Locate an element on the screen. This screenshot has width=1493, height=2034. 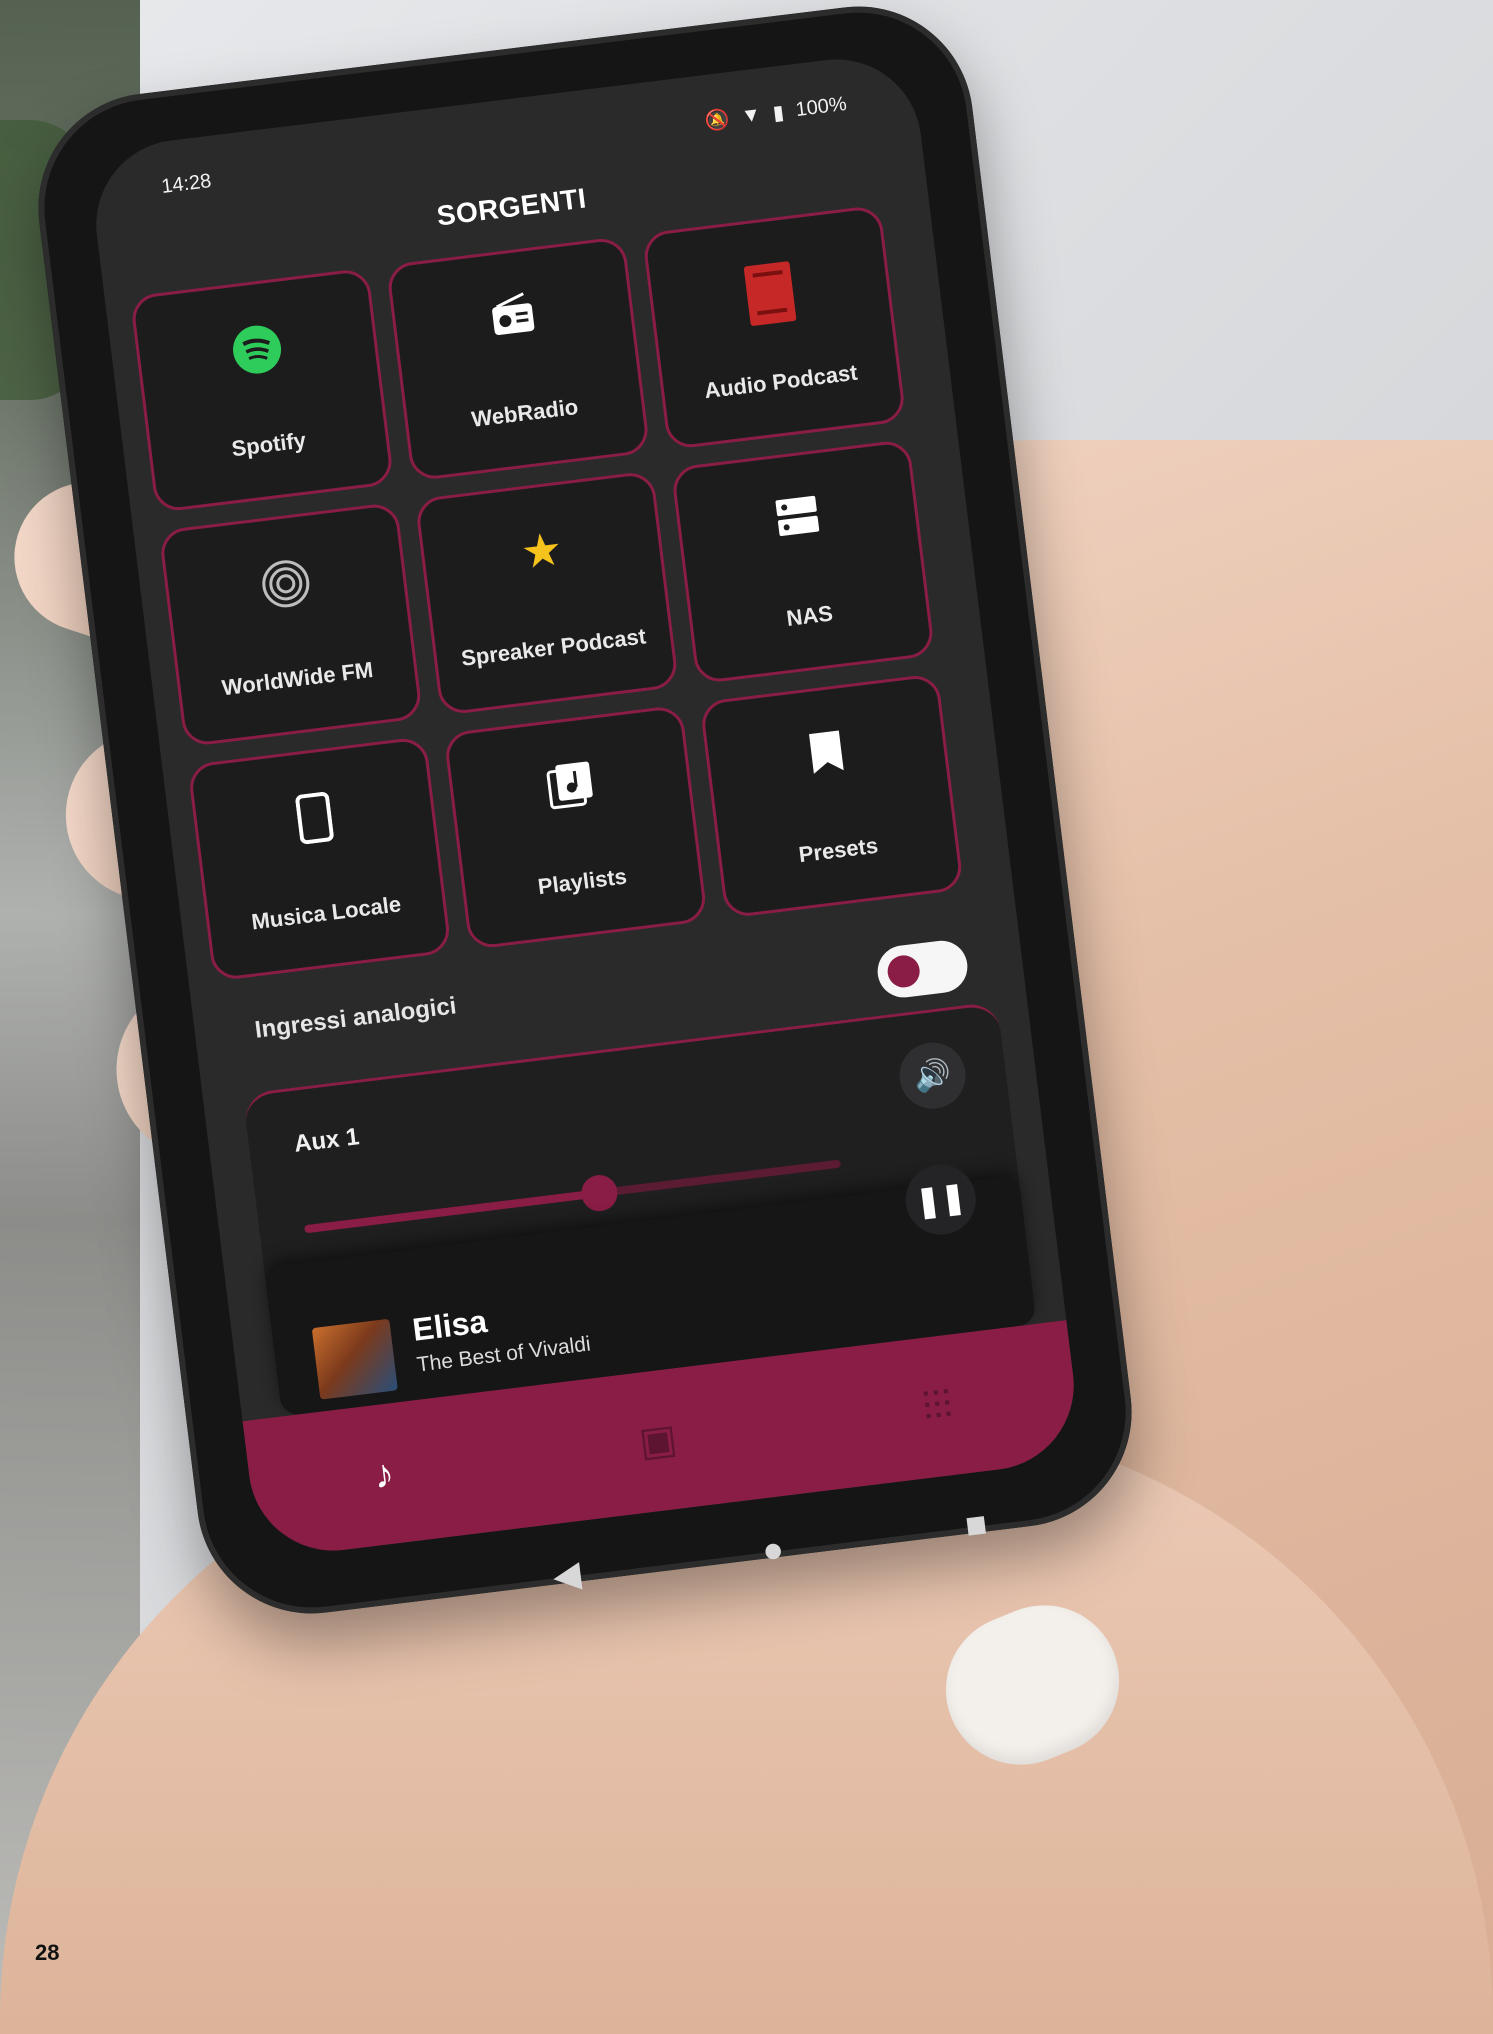
now-playing-artist: Elisa is located at coordinates (450, 1325).